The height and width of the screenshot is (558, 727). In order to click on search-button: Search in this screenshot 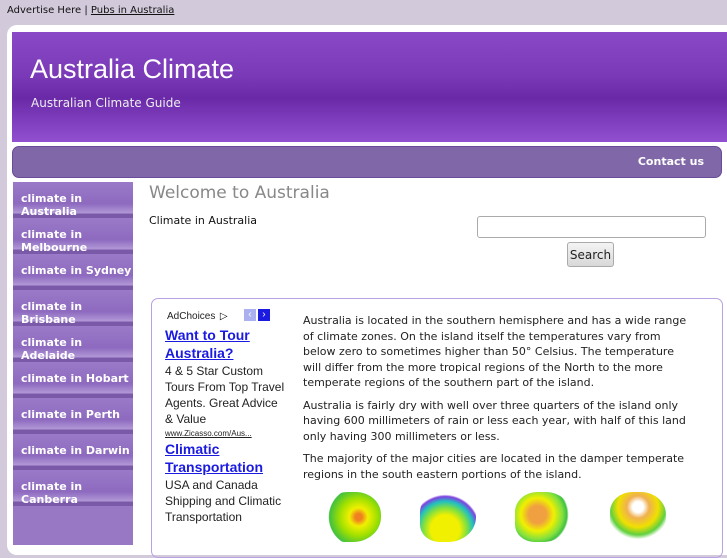, I will do `click(590, 254)`.